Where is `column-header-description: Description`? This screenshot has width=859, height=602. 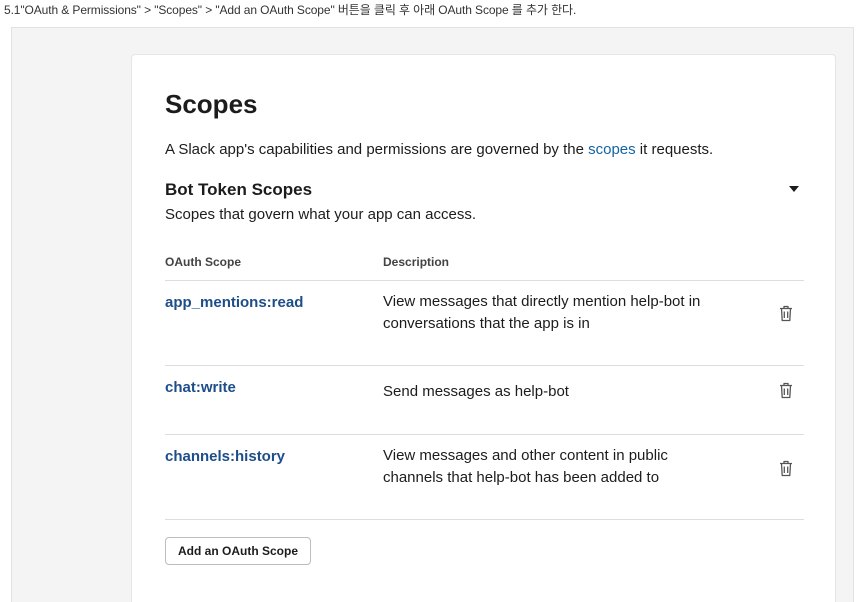
column-header-description: Description is located at coordinates (416, 262).